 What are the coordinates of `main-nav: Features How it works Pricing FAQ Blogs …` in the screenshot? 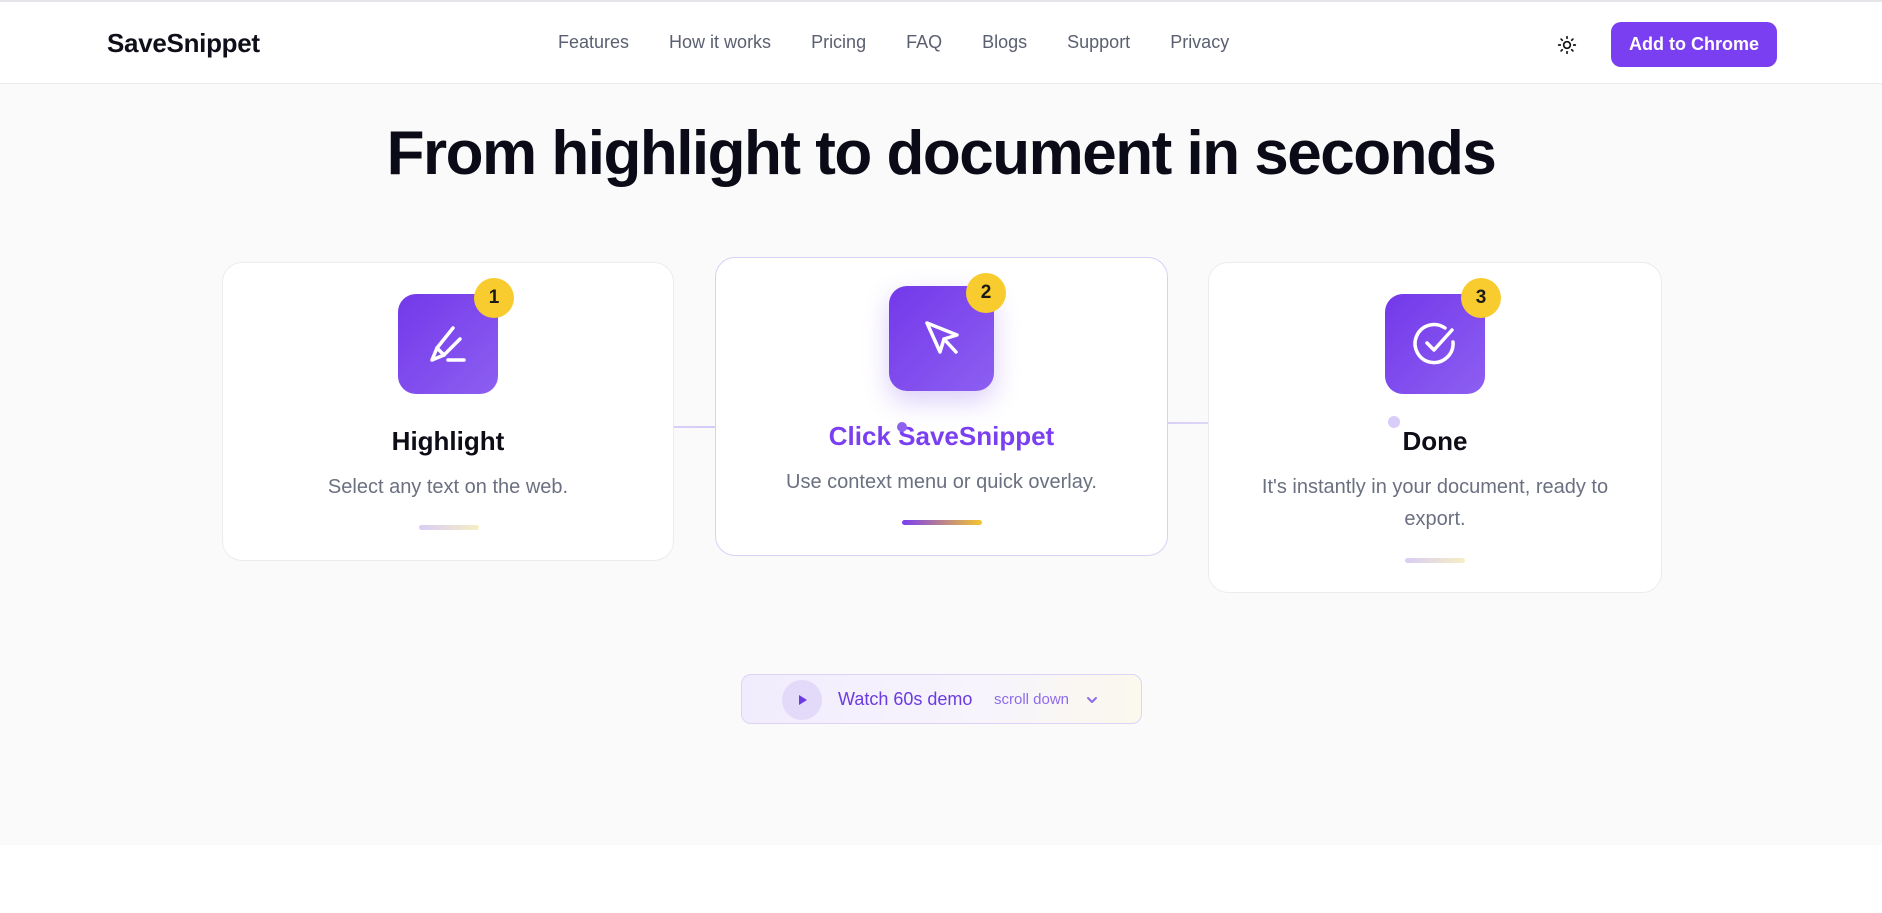 It's located at (913, 42).